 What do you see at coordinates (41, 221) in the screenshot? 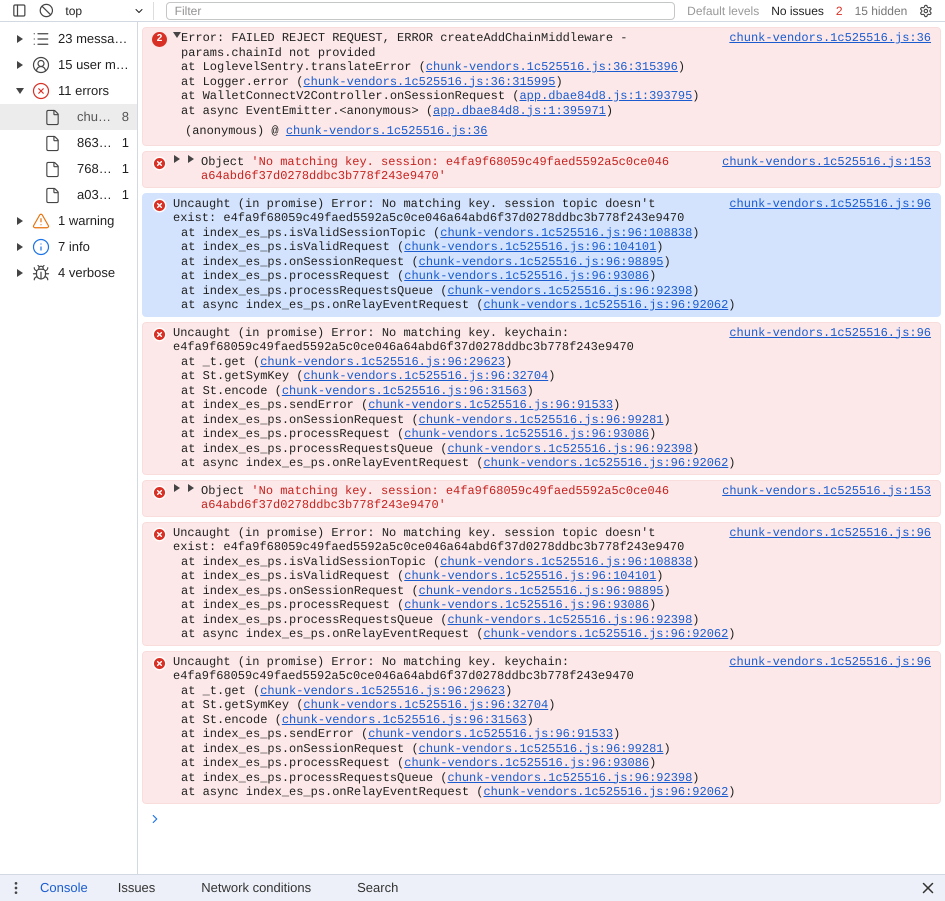
I see `warning-icon` at bounding box center [41, 221].